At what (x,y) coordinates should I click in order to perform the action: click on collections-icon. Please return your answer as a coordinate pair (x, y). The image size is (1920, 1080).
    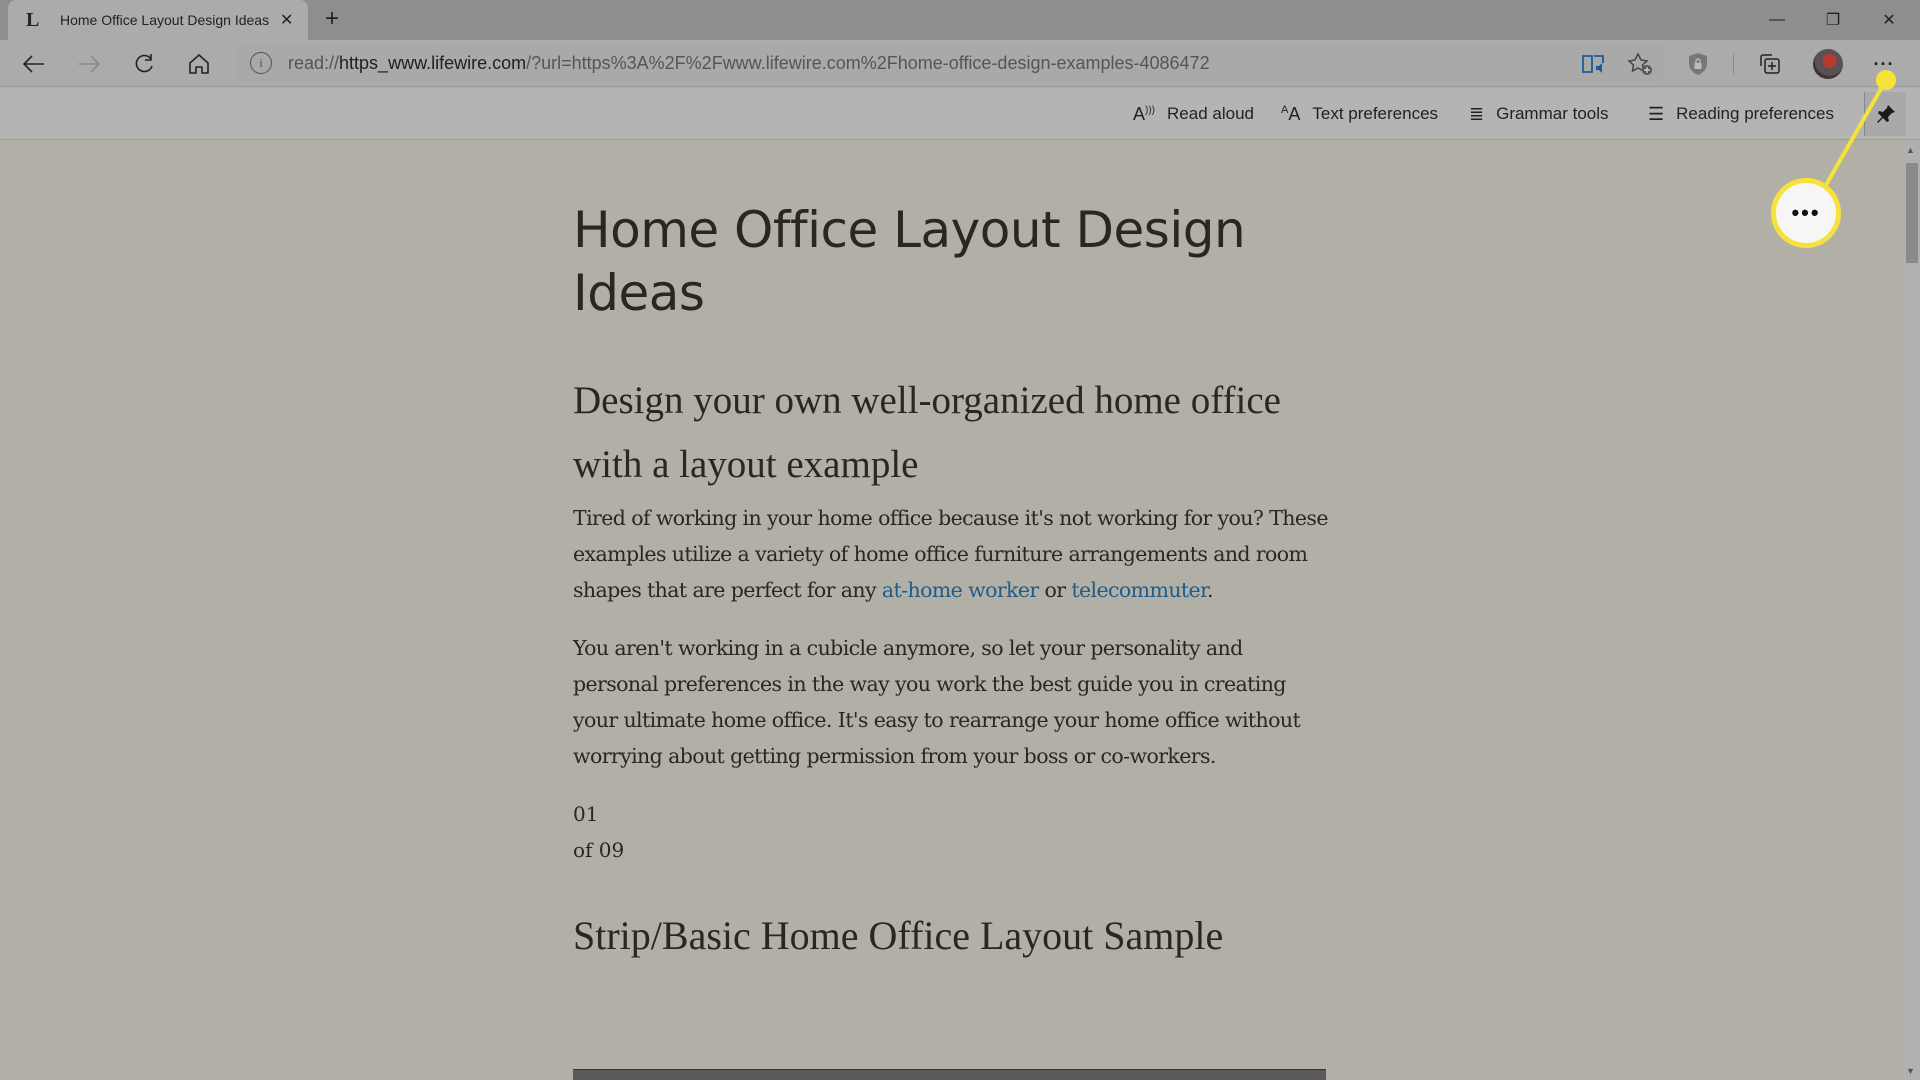
    Looking at the image, I should click on (1770, 64).